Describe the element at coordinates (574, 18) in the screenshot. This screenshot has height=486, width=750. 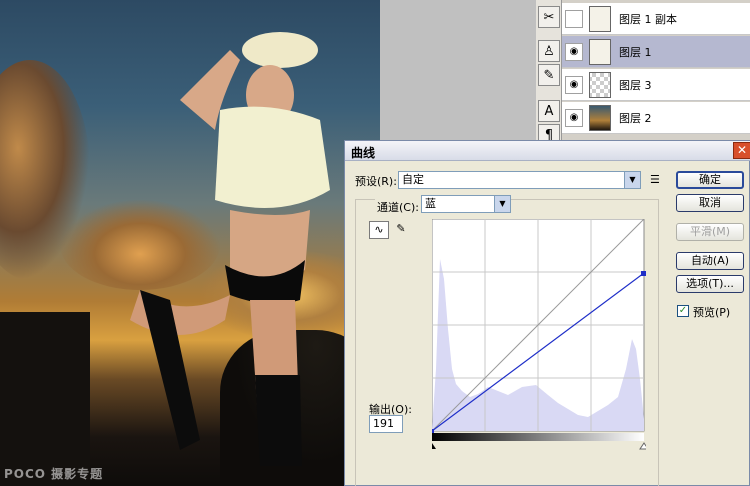
I see `visibility-toggle` at that location.